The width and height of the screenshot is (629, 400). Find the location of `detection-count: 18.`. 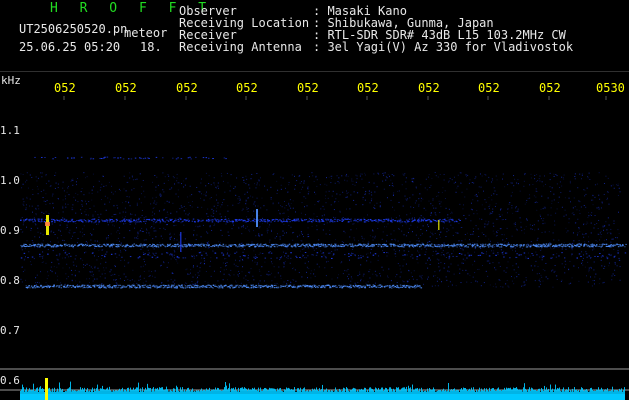

detection-count: 18. is located at coordinates (151, 47).